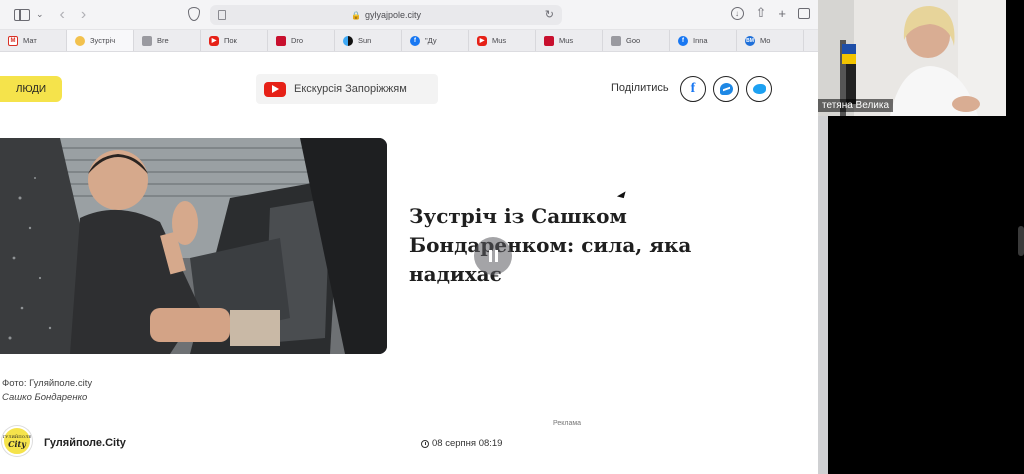  What do you see at coordinates (567, 423) in the screenshot?
I see `ad-label: Реклама` at bounding box center [567, 423].